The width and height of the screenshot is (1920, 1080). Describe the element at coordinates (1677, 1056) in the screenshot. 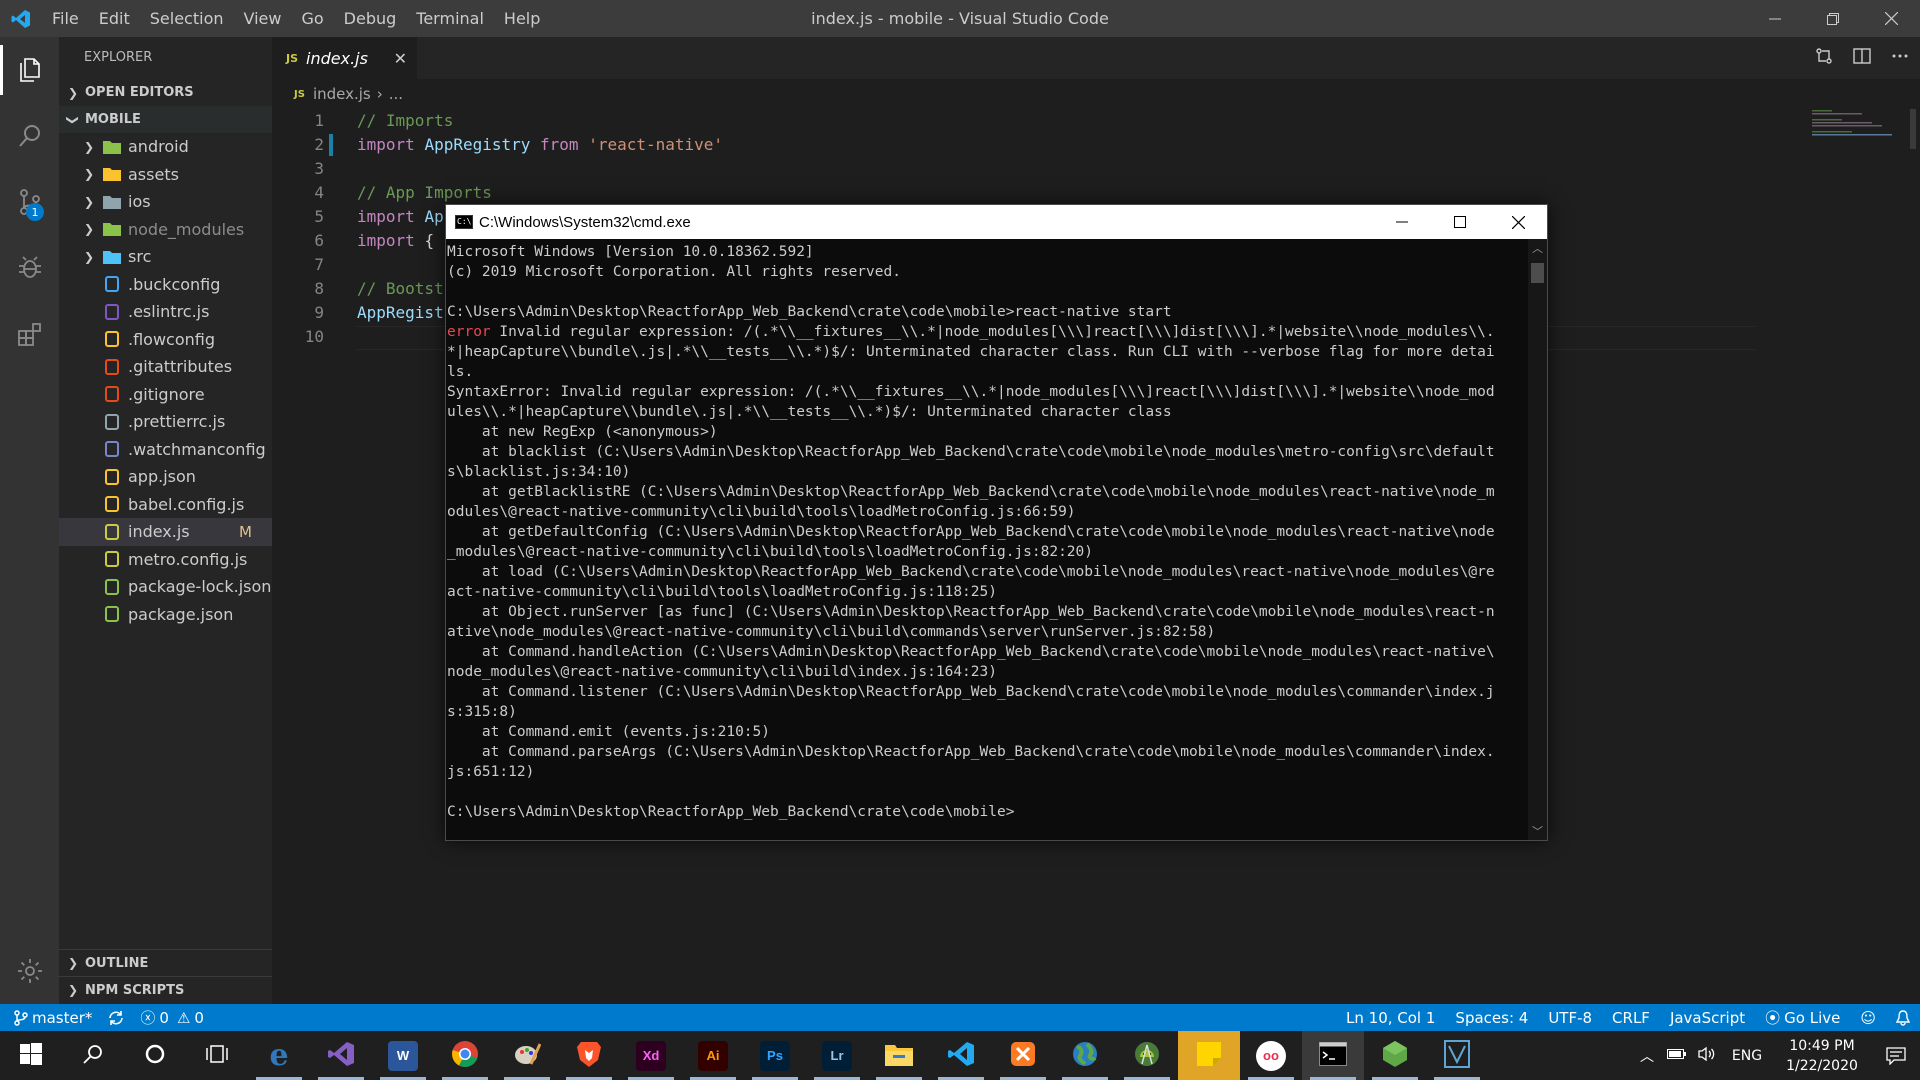

I see `battery-icon` at that location.